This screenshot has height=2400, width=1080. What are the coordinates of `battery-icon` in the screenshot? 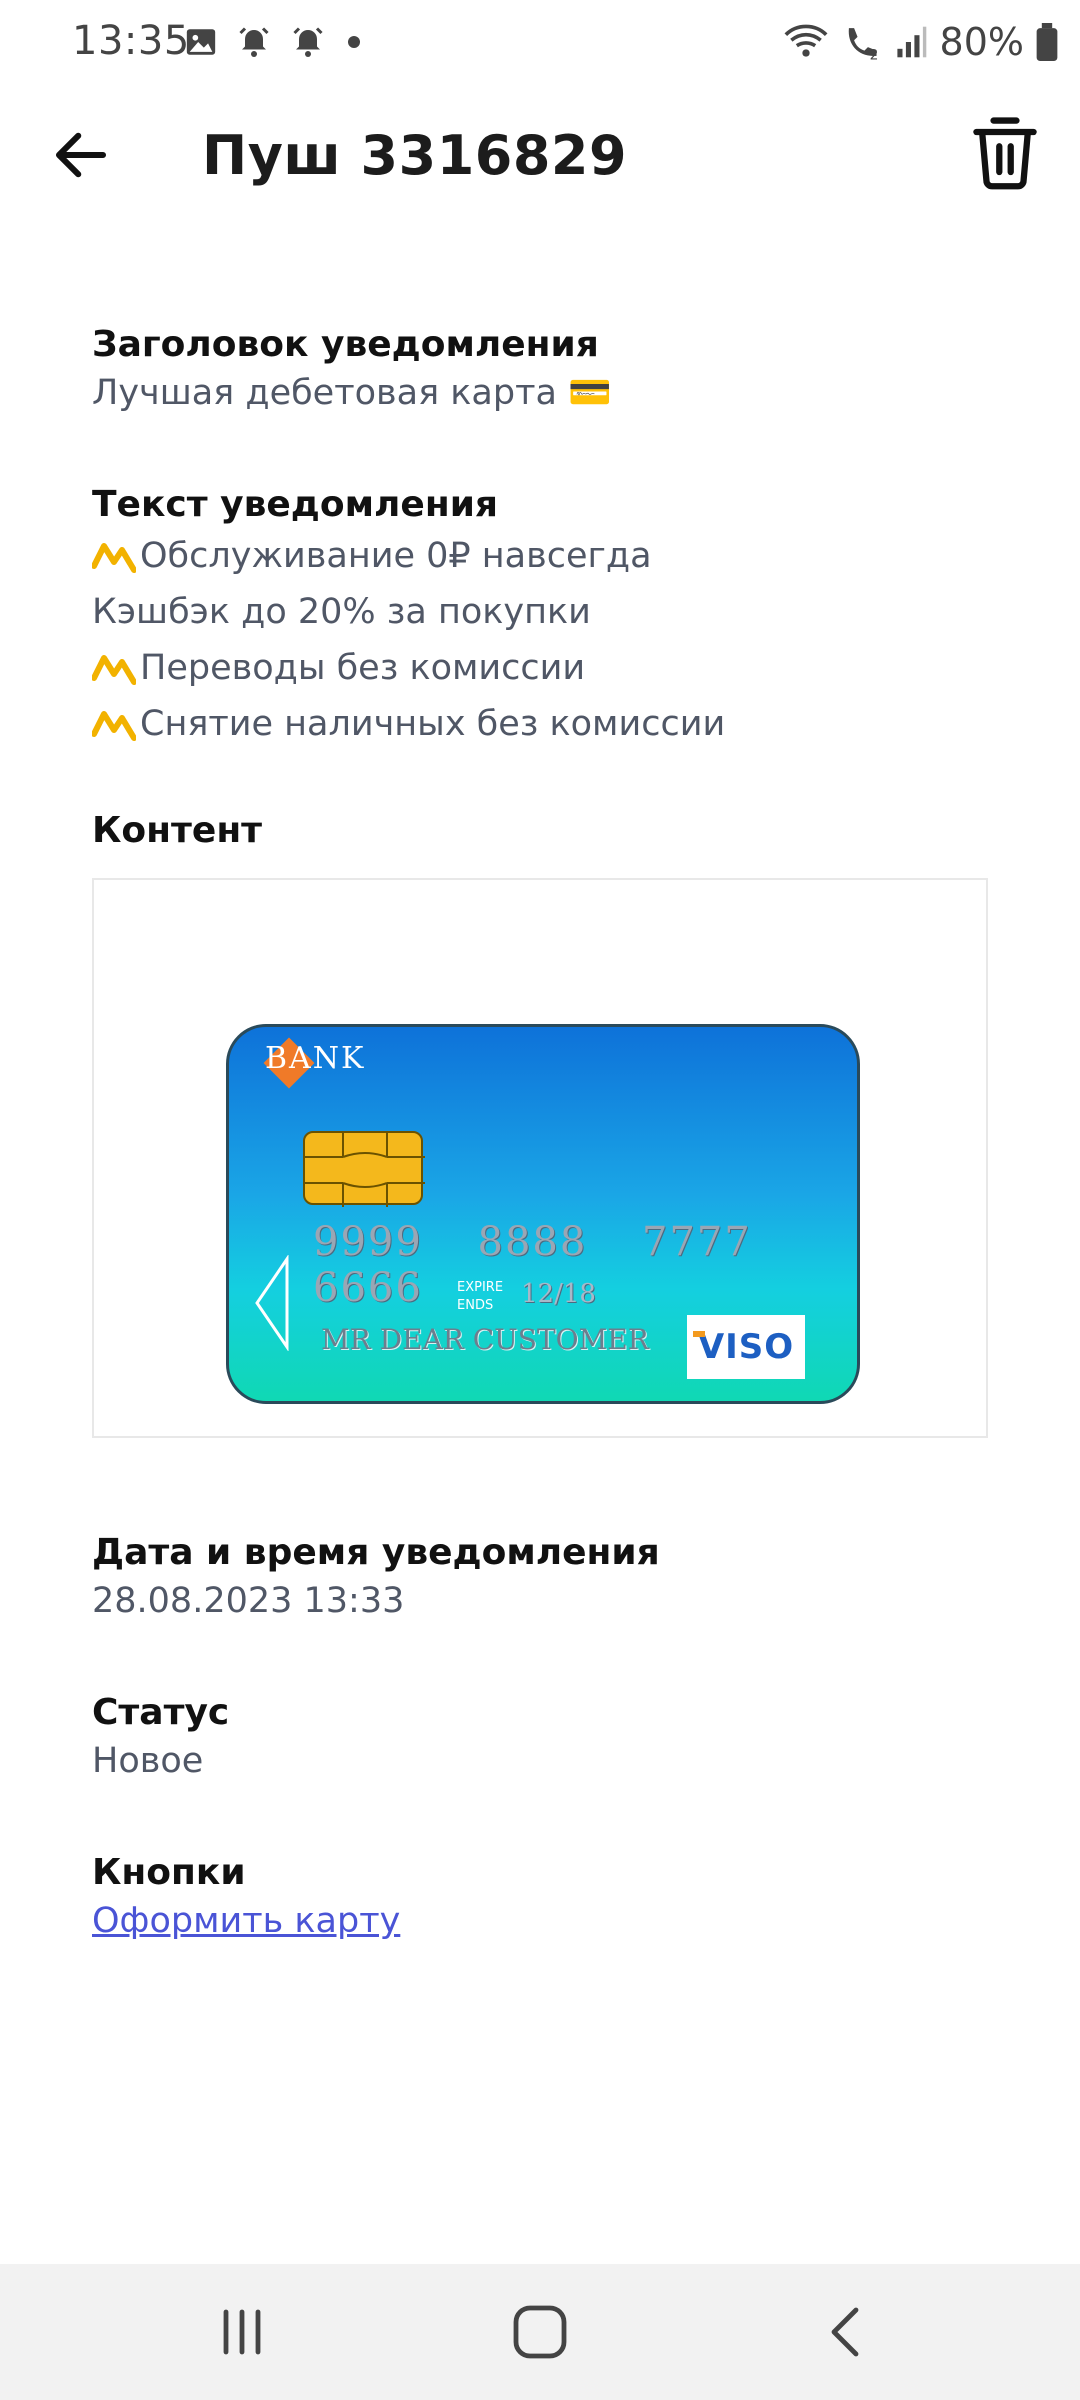 It's located at (1047, 42).